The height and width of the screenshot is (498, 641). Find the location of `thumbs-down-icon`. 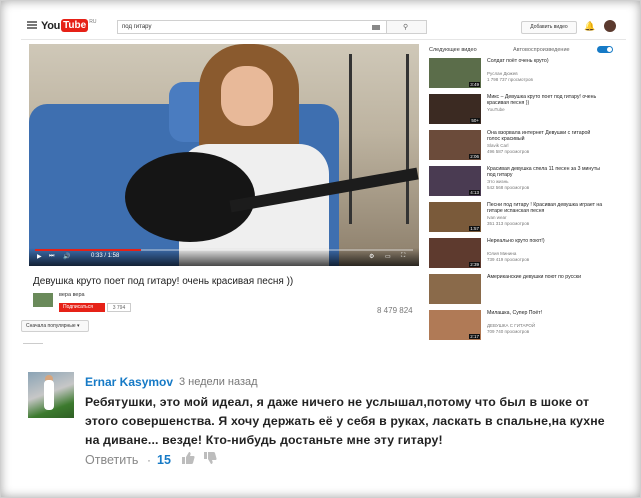

thumbs-down-icon is located at coordinates (210, 458).